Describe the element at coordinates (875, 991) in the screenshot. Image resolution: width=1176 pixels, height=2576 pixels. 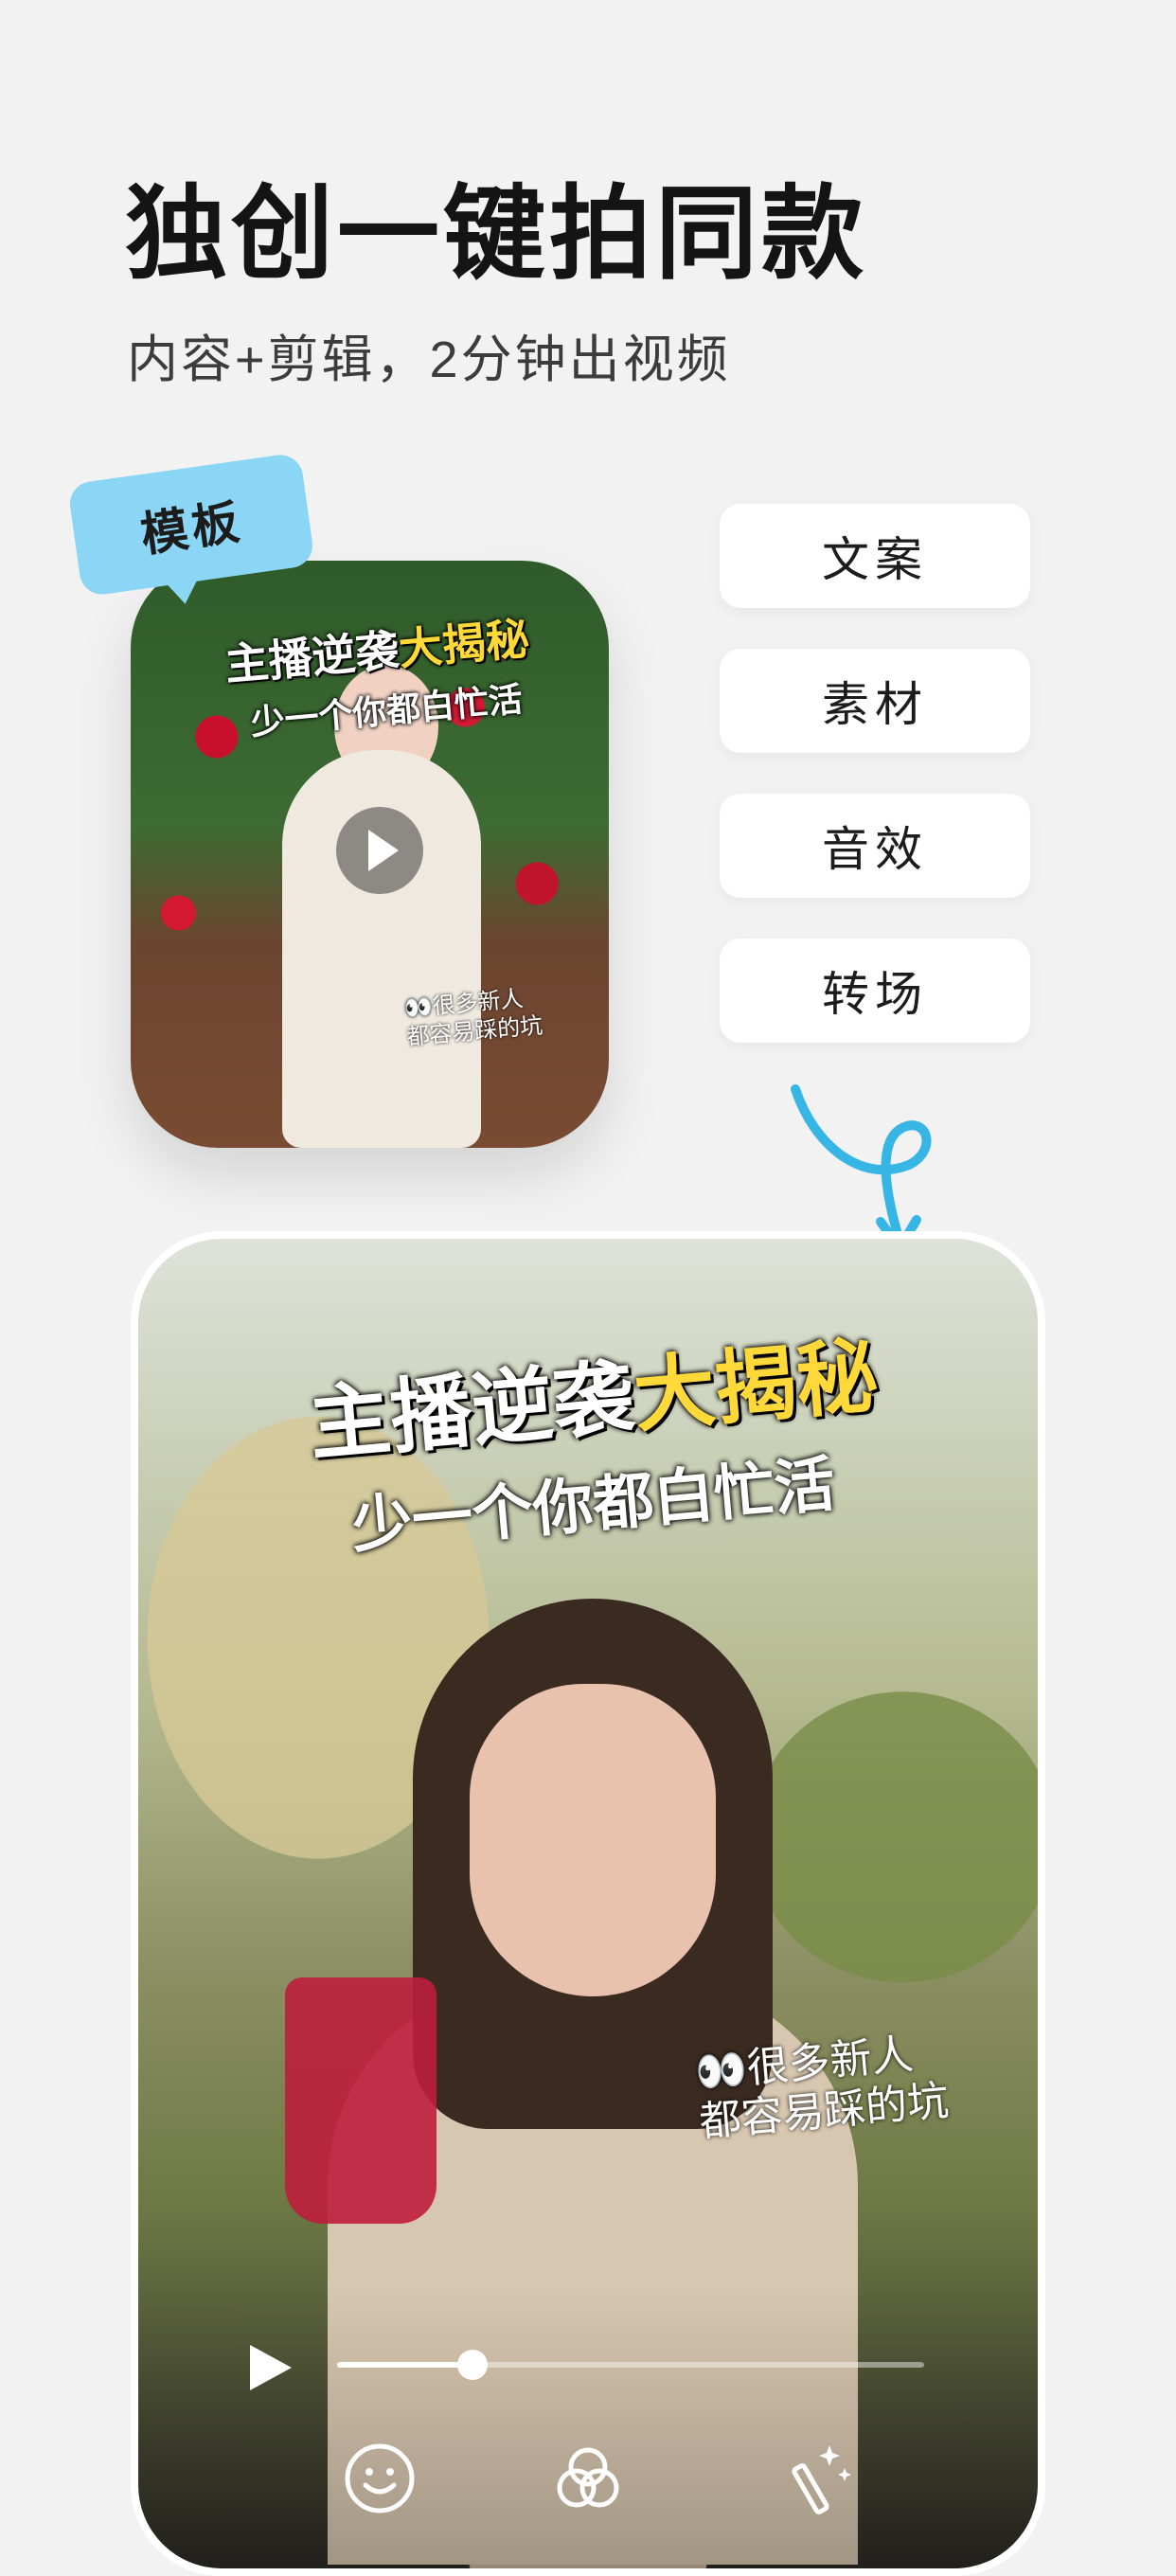
I see `option-transitions: 转场` at that location.